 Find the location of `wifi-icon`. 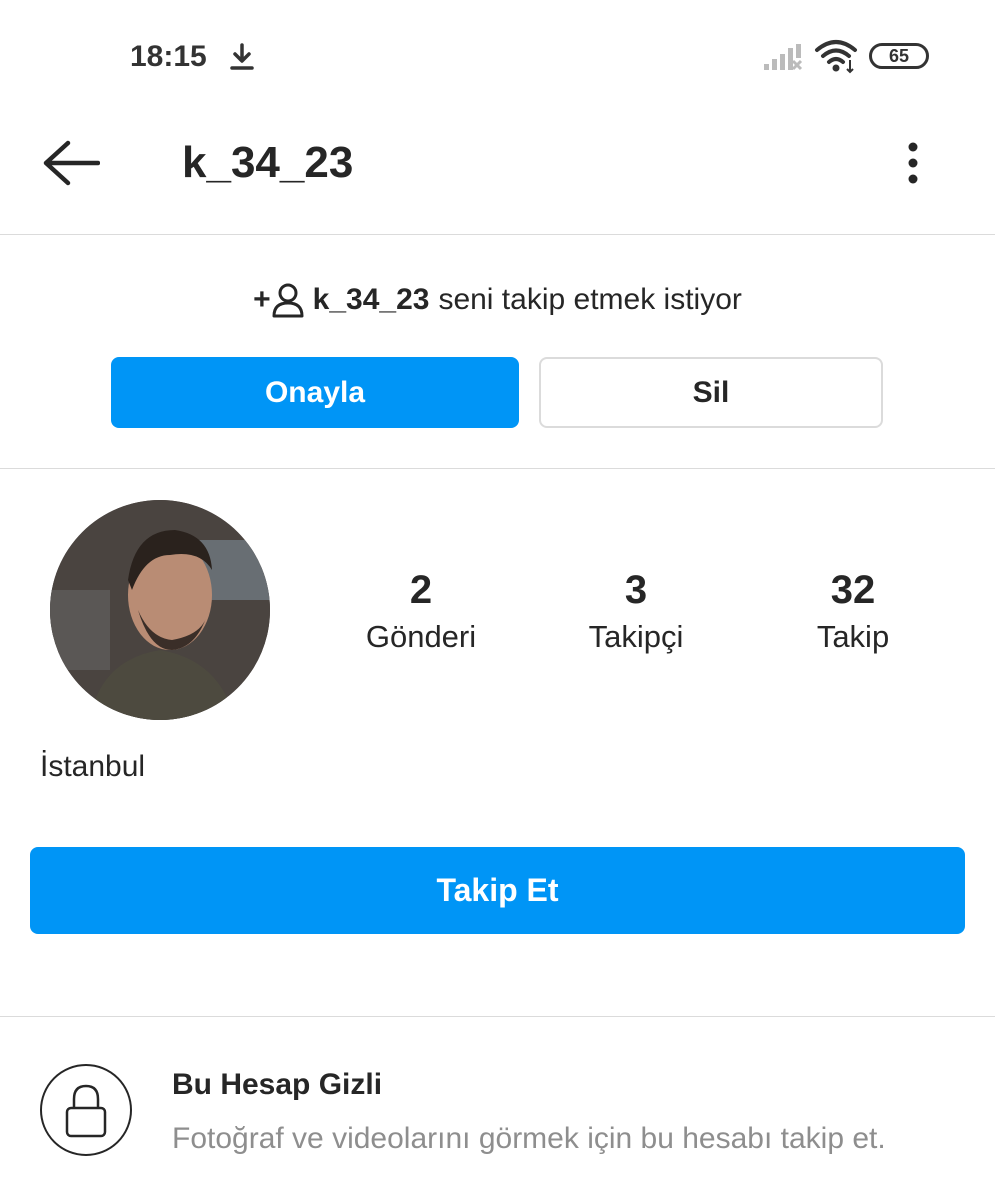

wifi-icon is located at coordinates (836, 57).